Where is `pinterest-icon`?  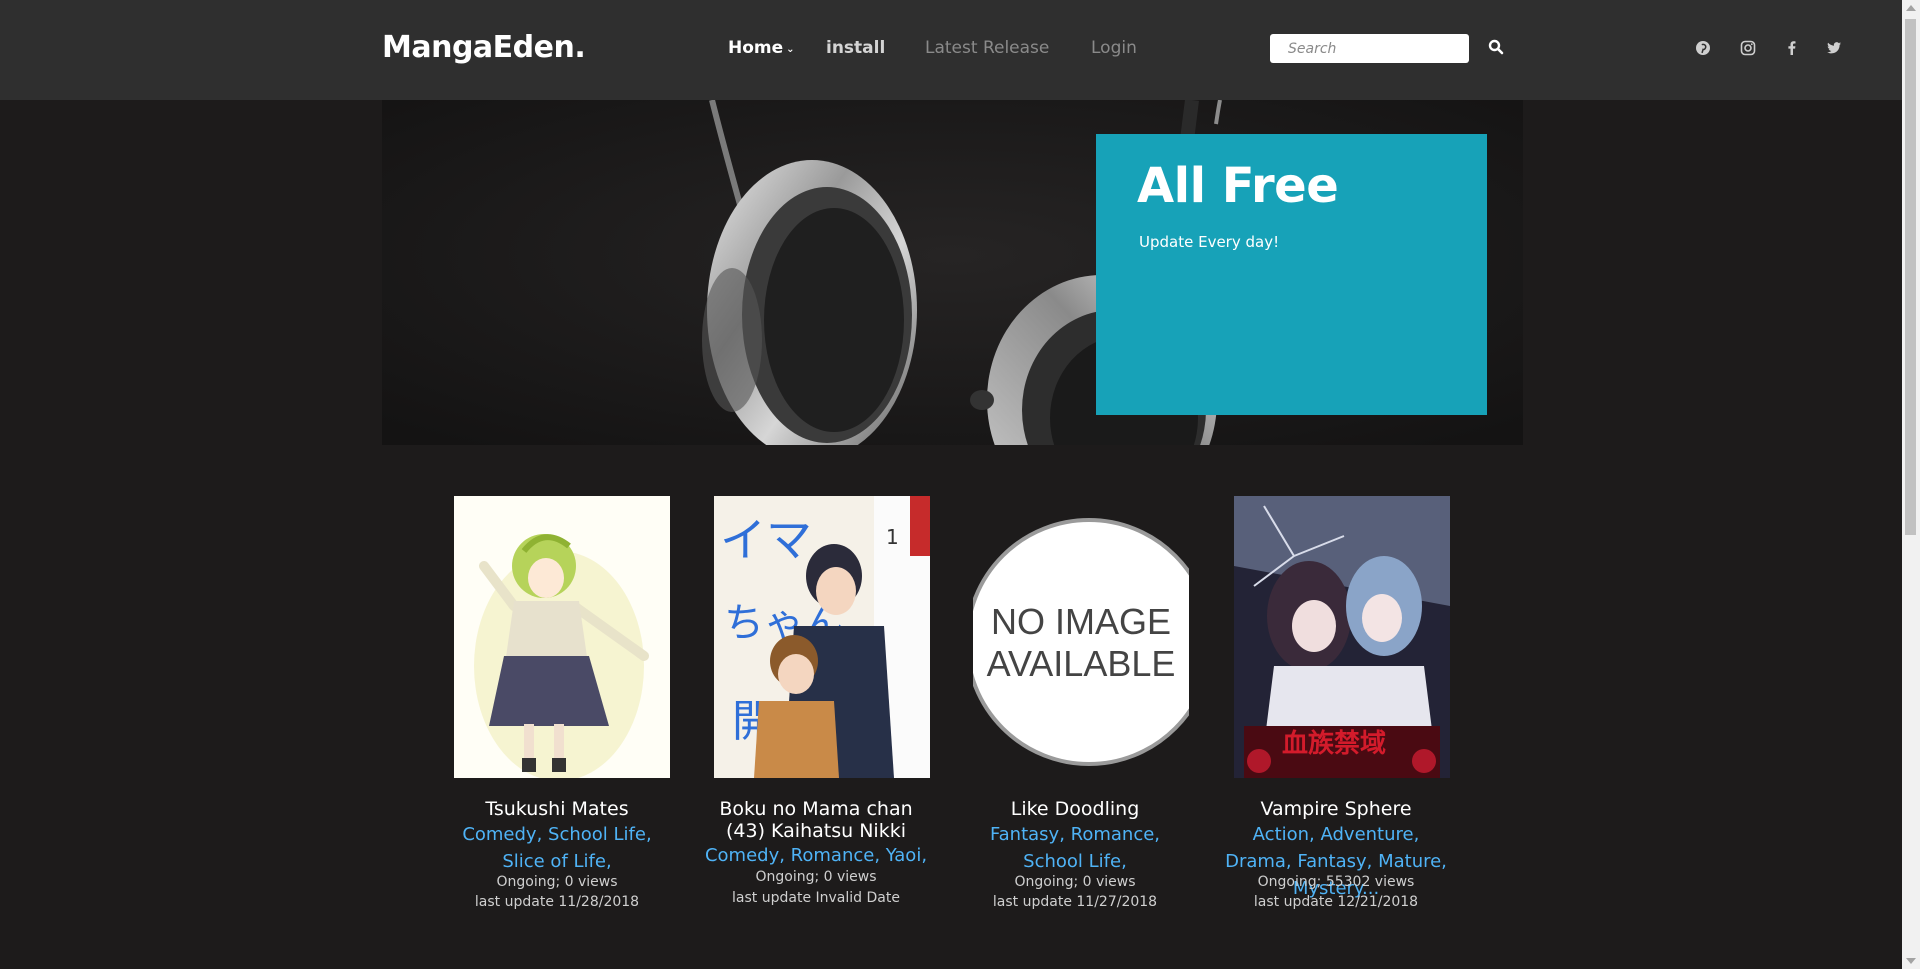 pinterest-icon is located at coordinates (1704, 49).